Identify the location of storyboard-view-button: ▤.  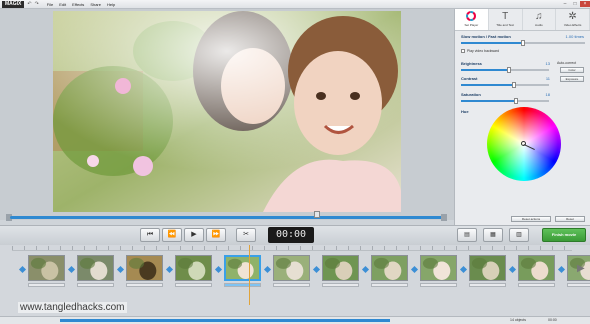
(467, 235).